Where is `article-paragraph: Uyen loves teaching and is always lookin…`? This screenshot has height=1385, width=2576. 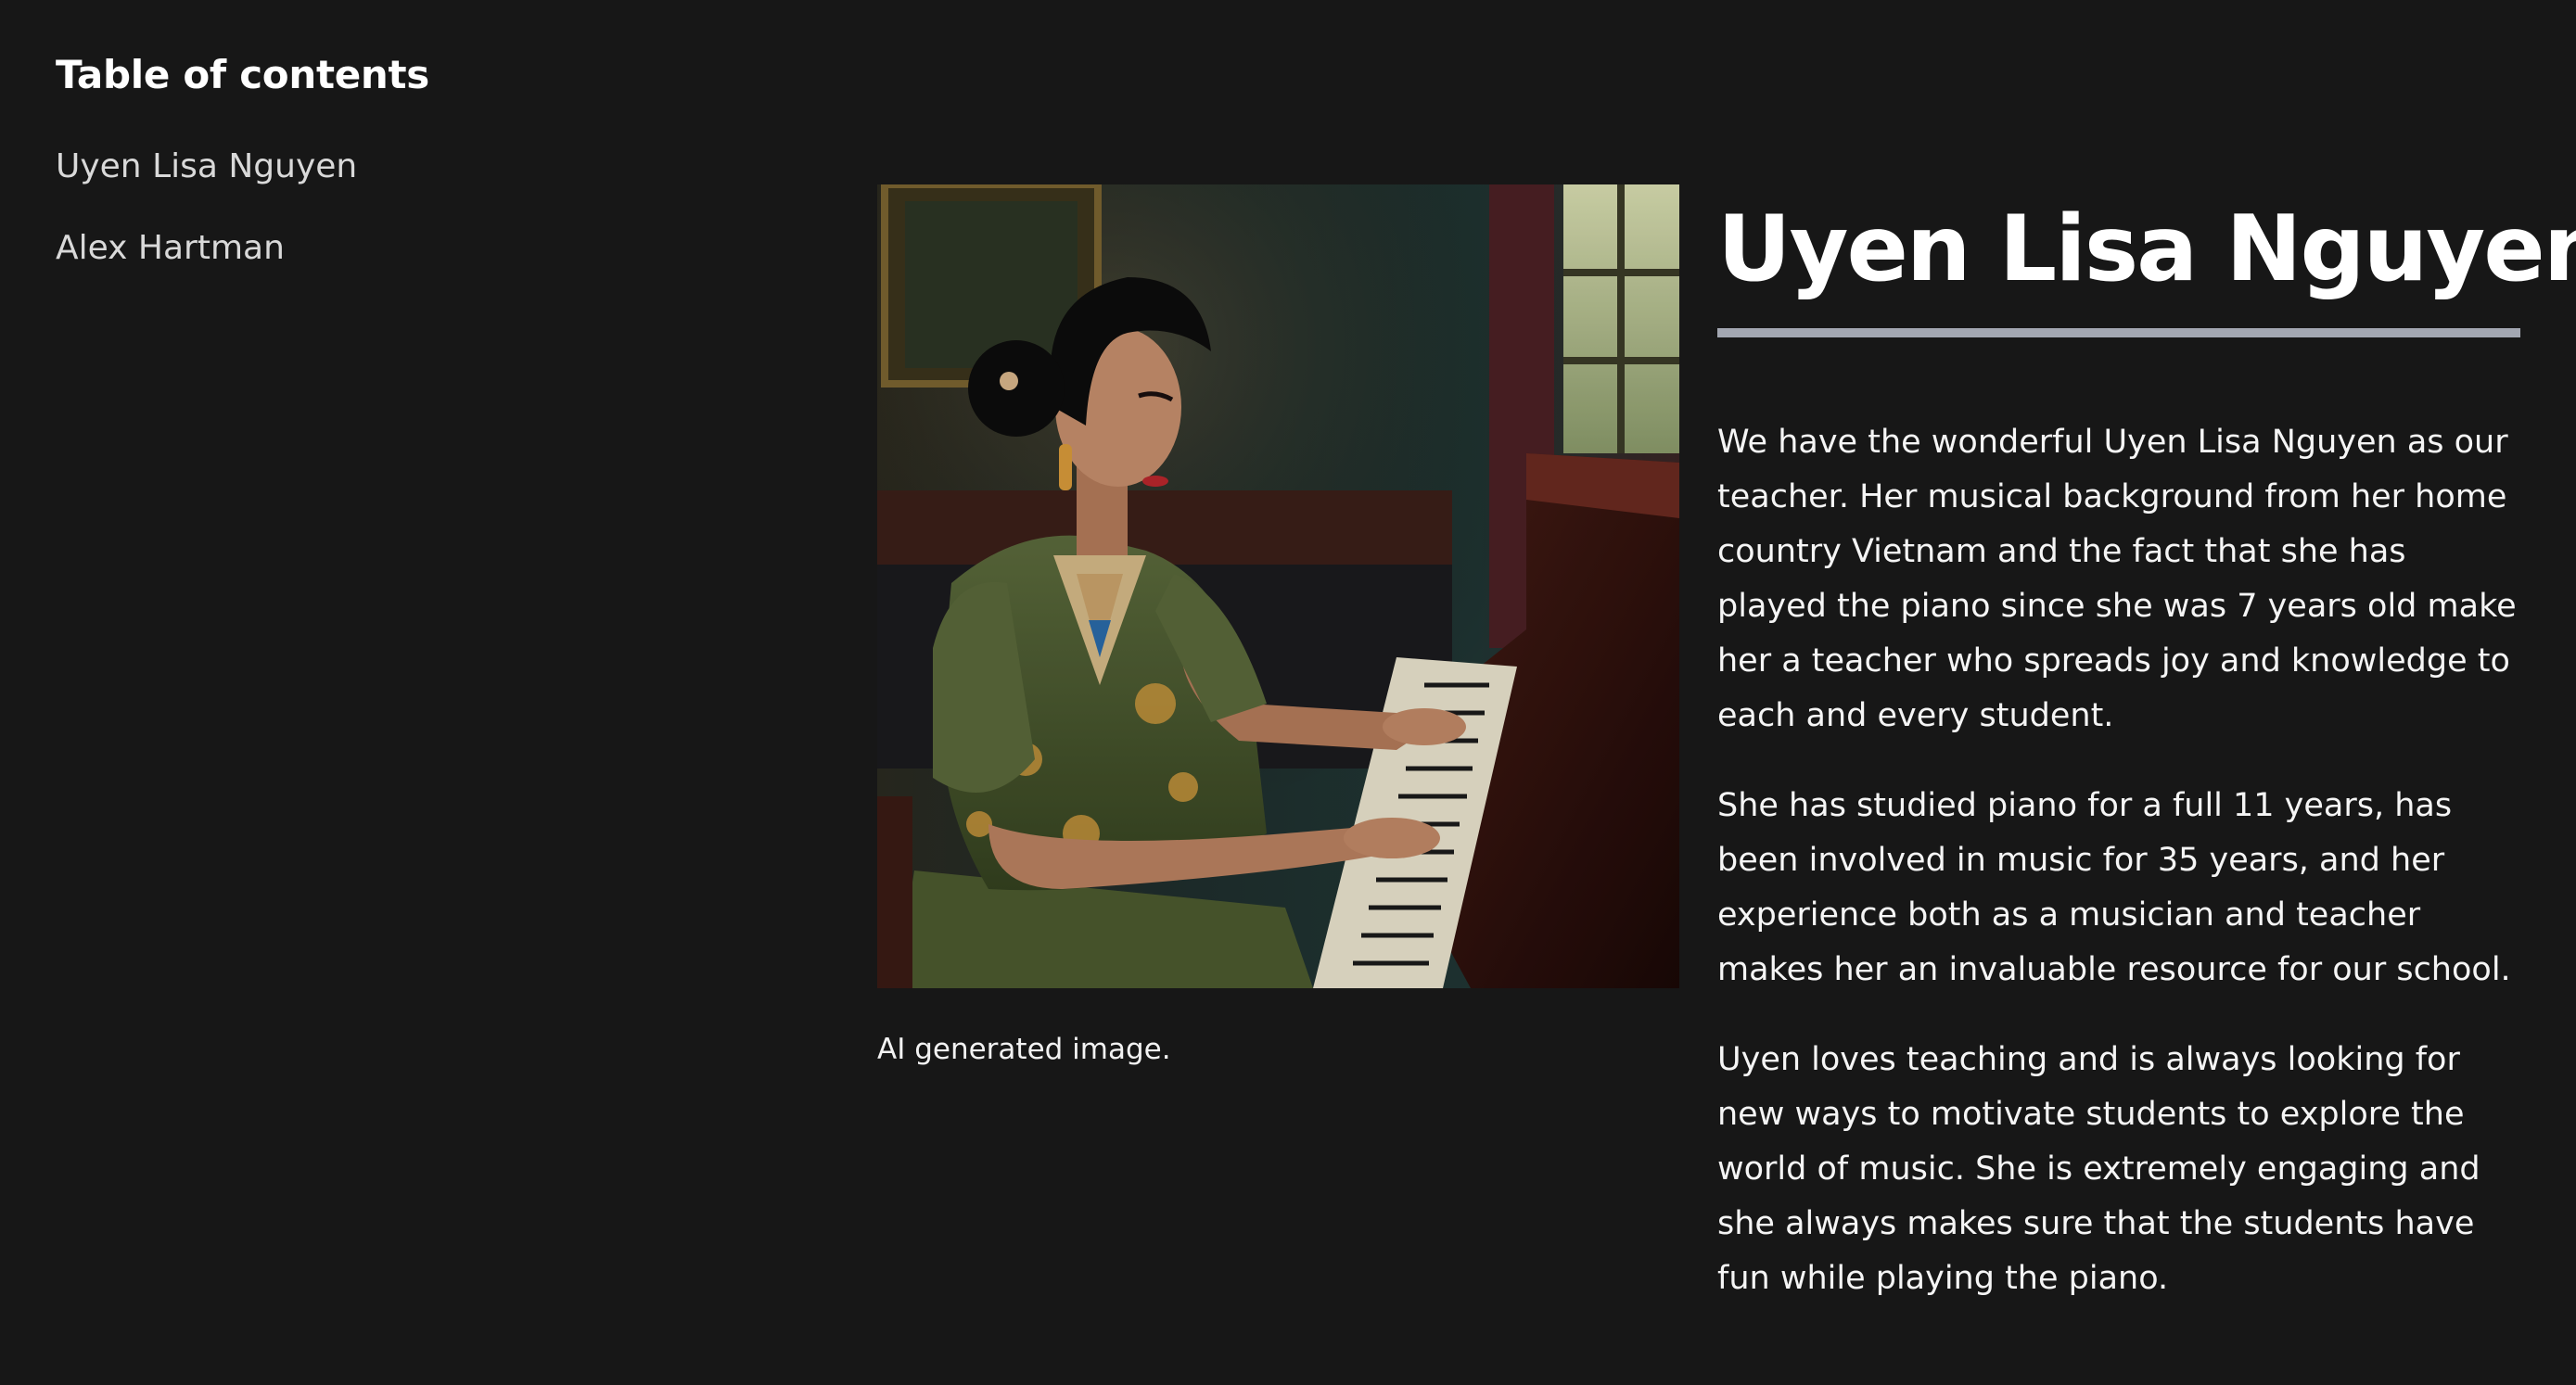
article-paragraph: Uyen loves teaching and is always lookin… is located at coordinates (2098, 1169).